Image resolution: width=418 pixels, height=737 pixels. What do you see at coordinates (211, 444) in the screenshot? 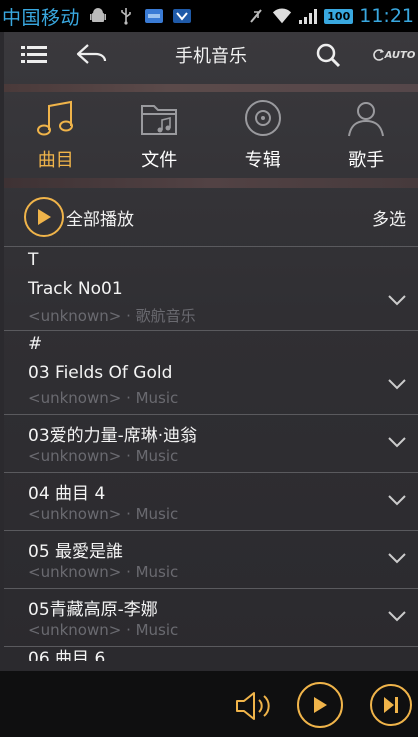
I see `list-item: 03爱的力量-席琳·迪翁 <unknown> · Music` at bounding box center [211, 444].